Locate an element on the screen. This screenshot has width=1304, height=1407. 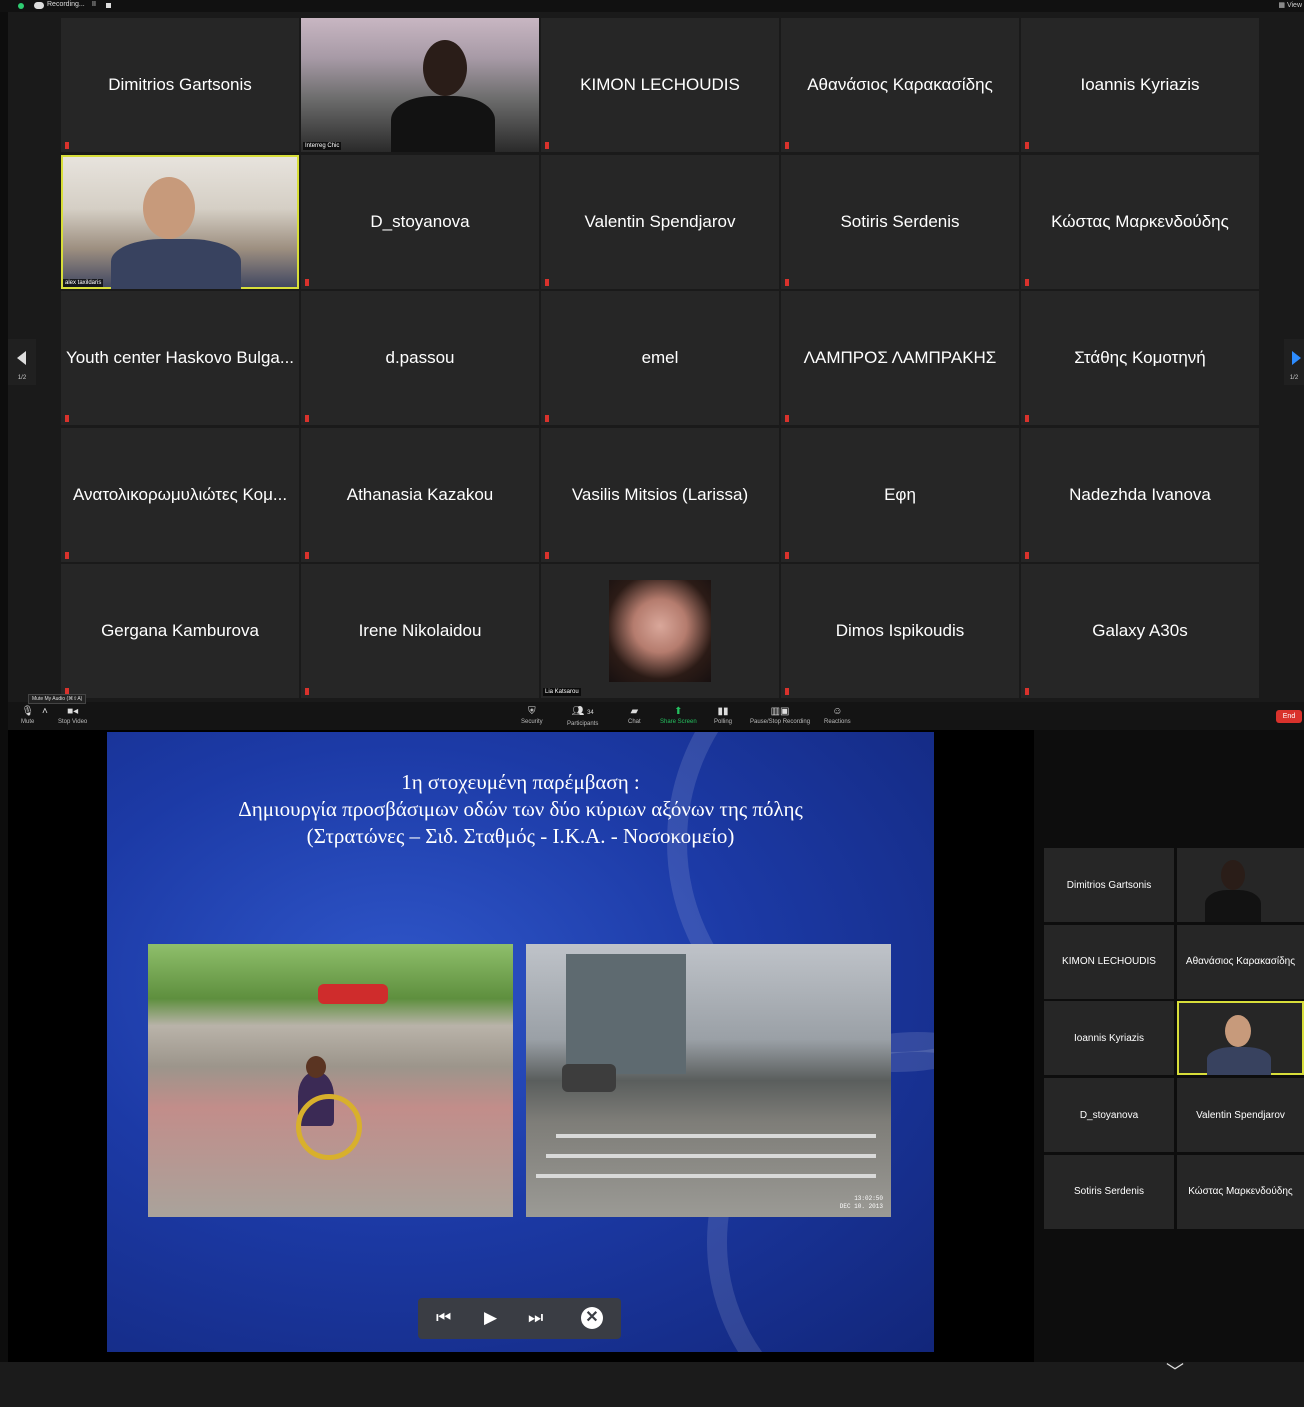
participant-tile: Interreg Chic is located at coordinates (420, 85).